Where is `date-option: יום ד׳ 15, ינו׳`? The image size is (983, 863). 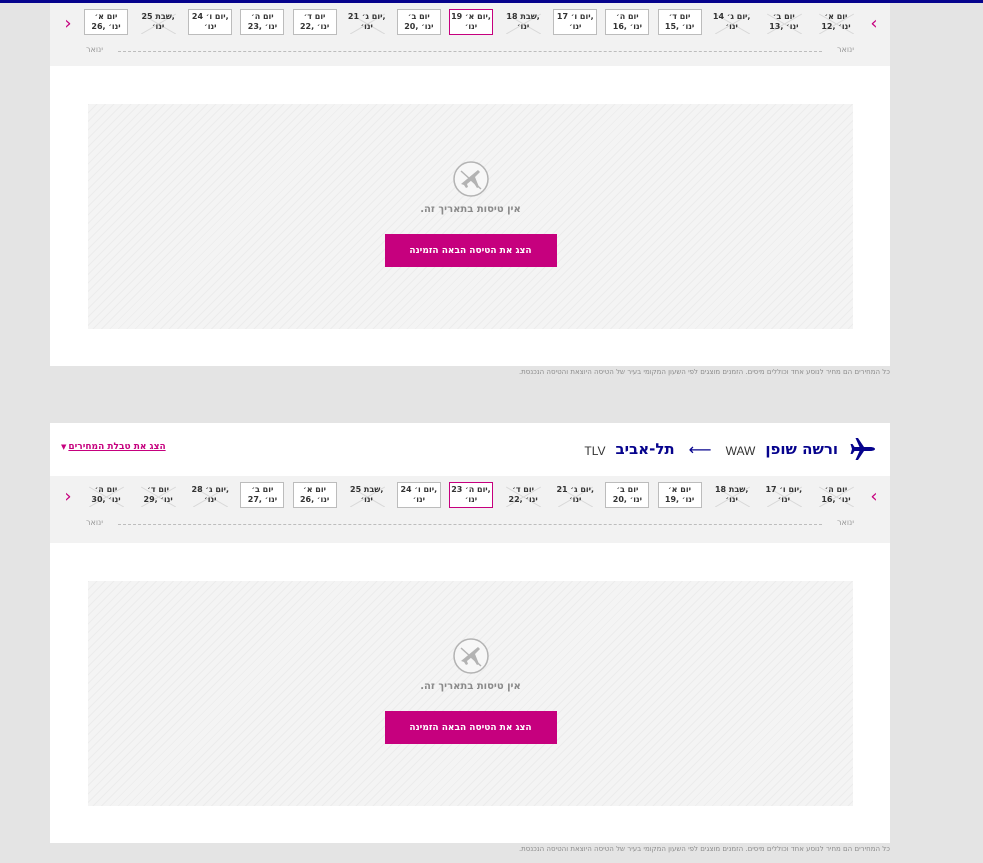
date-option: יום ד׳ 15, ינו׳ is located at coordinates (679, 22).